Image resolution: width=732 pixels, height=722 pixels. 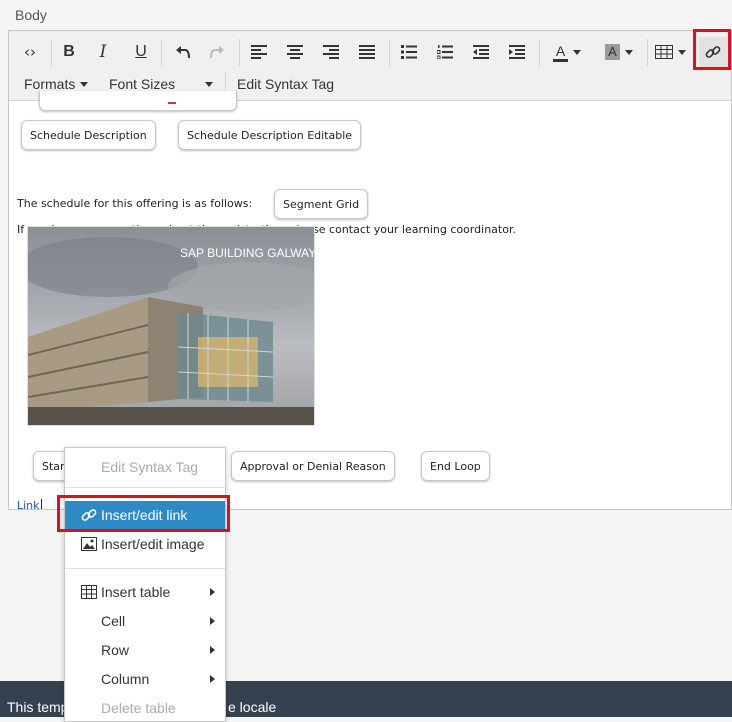 I want to click on chip-label: Schedule Description Editable, so click(x=270, y=135).